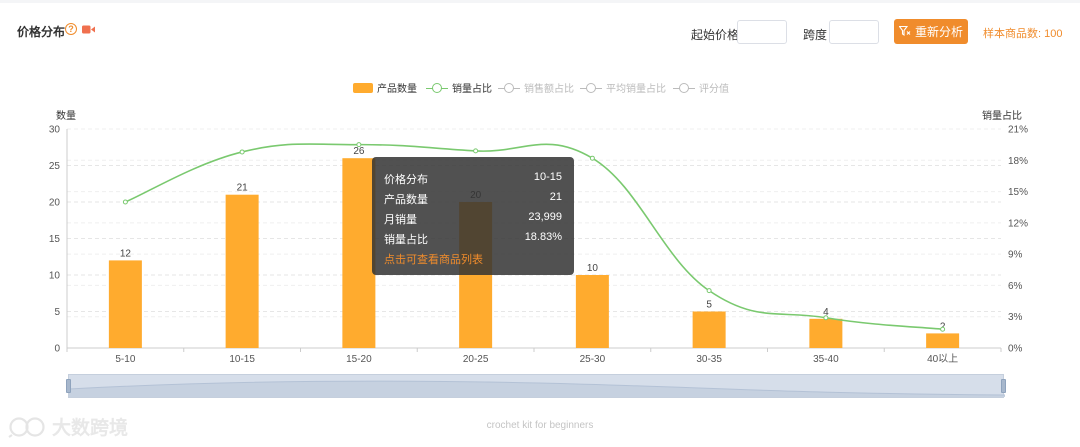  I want to click on tooltip-value: 21, so click(555, 197).